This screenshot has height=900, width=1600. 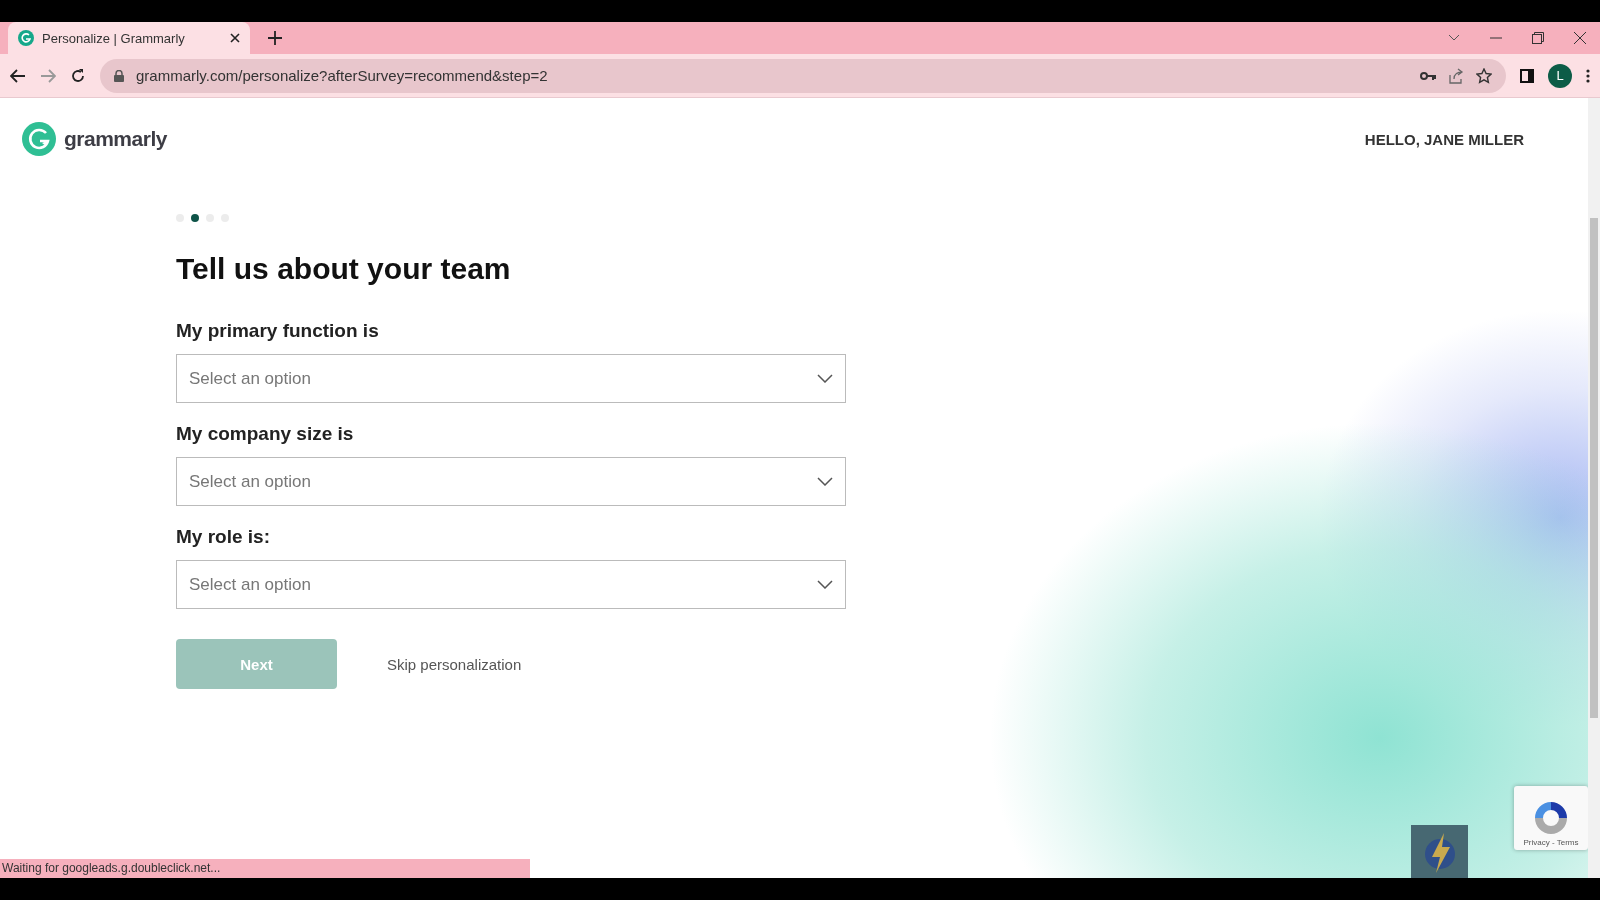 What do you see at coordinates (454, 664) in the screenshot?
I see `skip-link: Skip personalization` at bounding box center [454, 664].